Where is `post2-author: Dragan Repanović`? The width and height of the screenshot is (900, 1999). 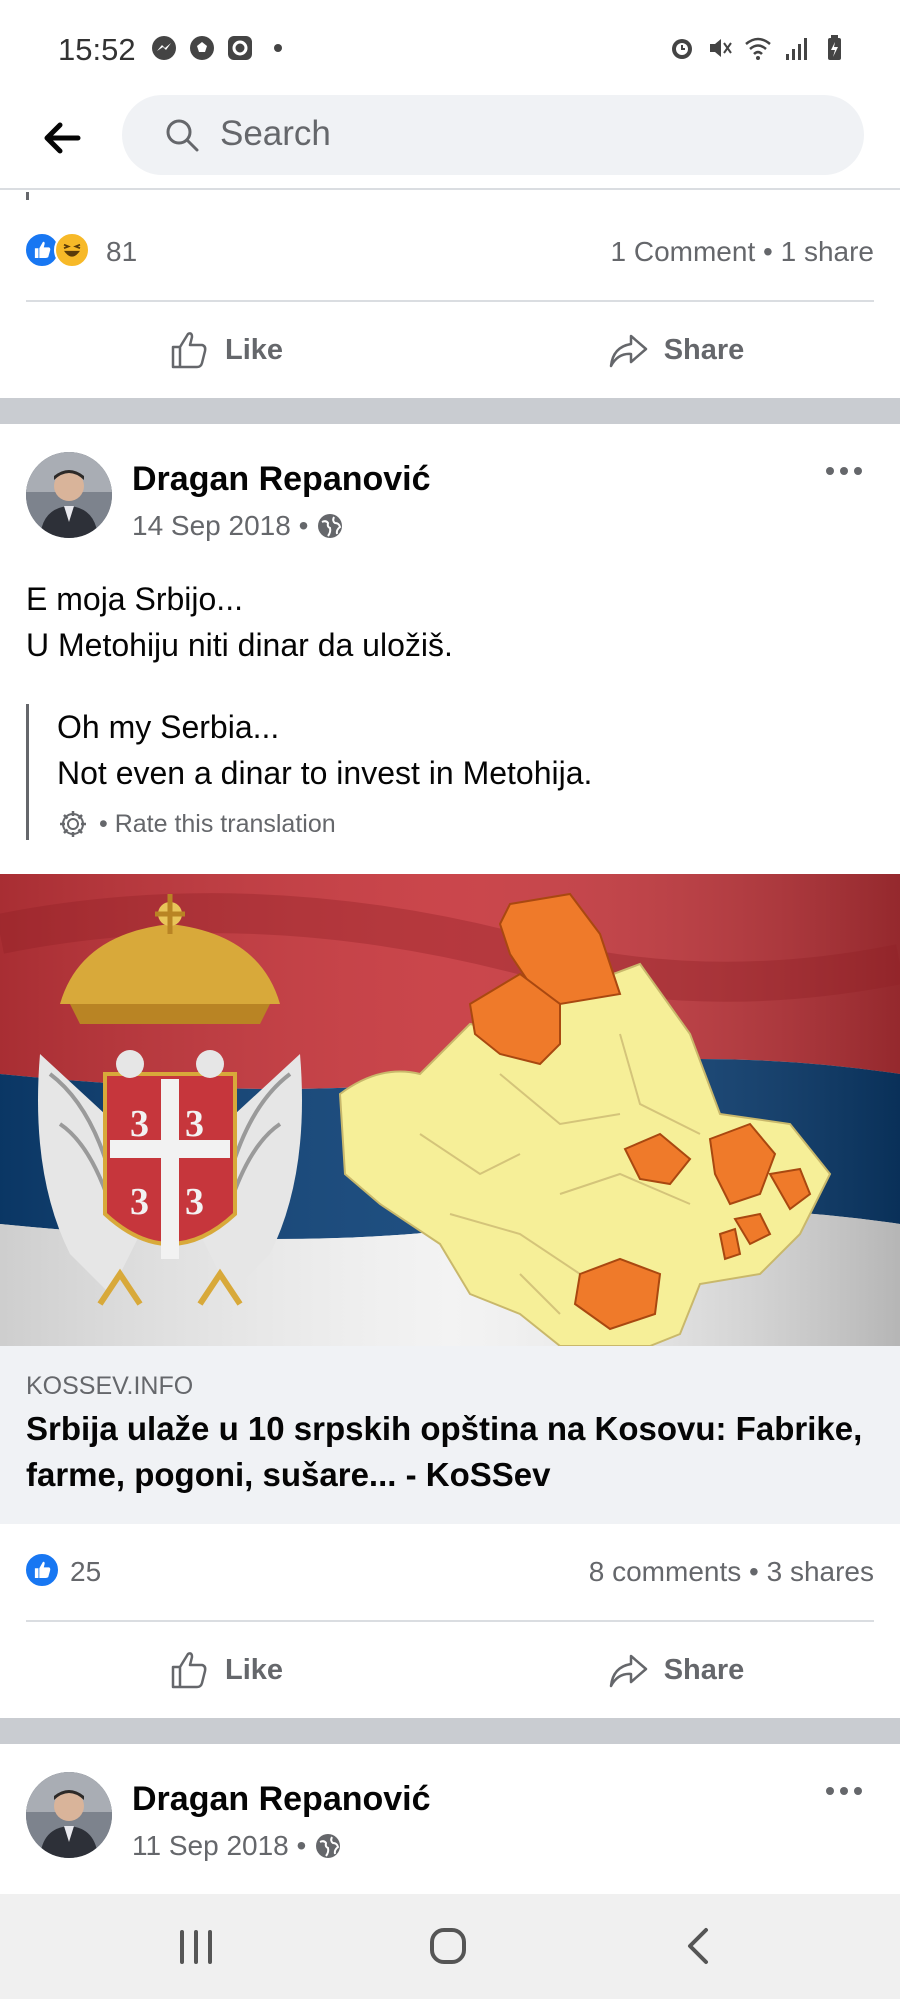 post2-author: Dragan Repanović is located at coordinates (281, 479).